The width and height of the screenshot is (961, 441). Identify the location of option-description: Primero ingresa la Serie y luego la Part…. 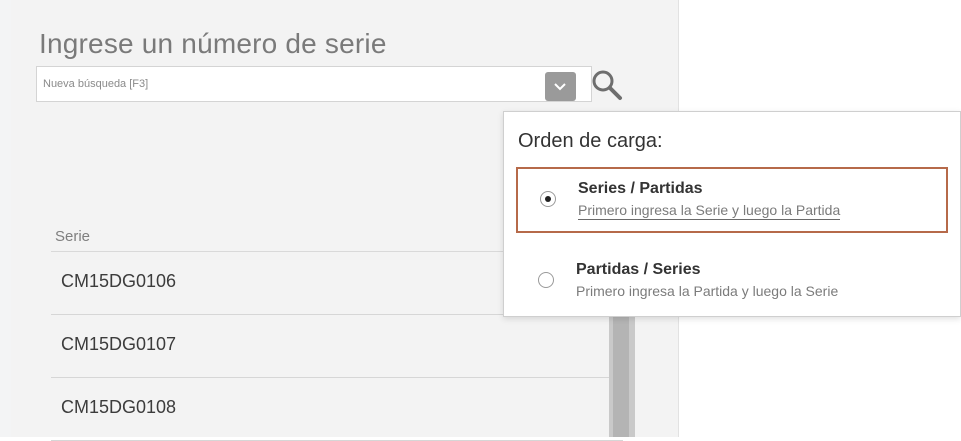
(709, 211).